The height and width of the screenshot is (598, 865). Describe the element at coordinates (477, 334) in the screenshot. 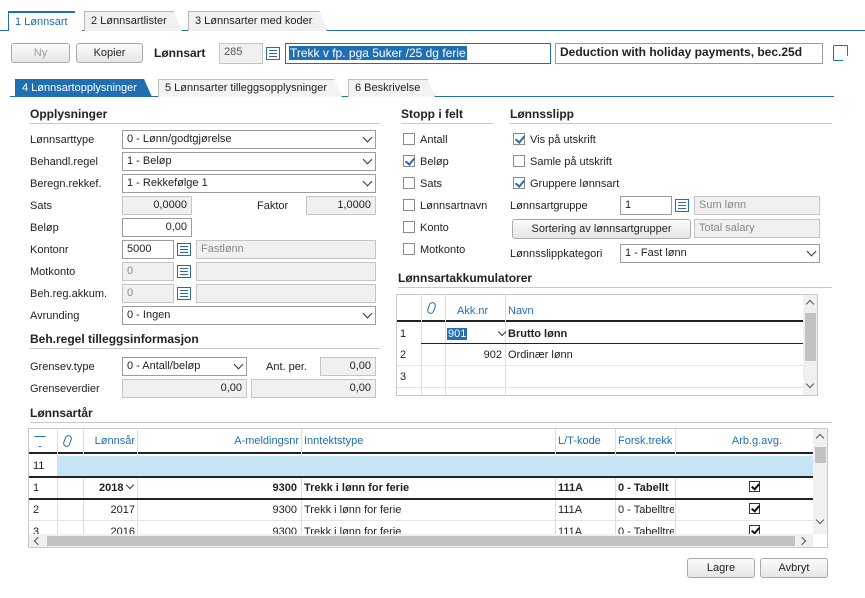

I see `akk-row-akk-editing: 901` at that location.